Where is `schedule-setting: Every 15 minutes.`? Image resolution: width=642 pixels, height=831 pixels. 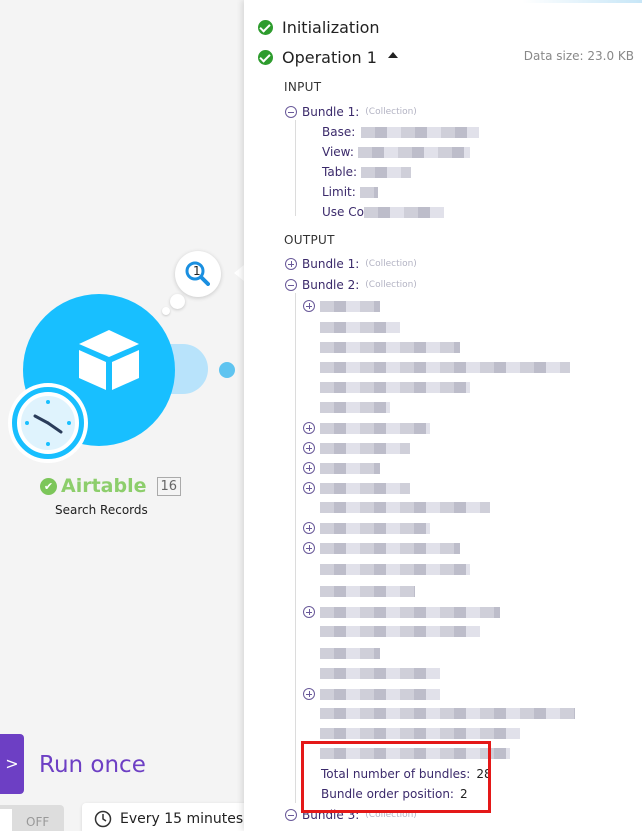 schedule-setting: Every 15 minutes. is located at coordinates (163, 817).